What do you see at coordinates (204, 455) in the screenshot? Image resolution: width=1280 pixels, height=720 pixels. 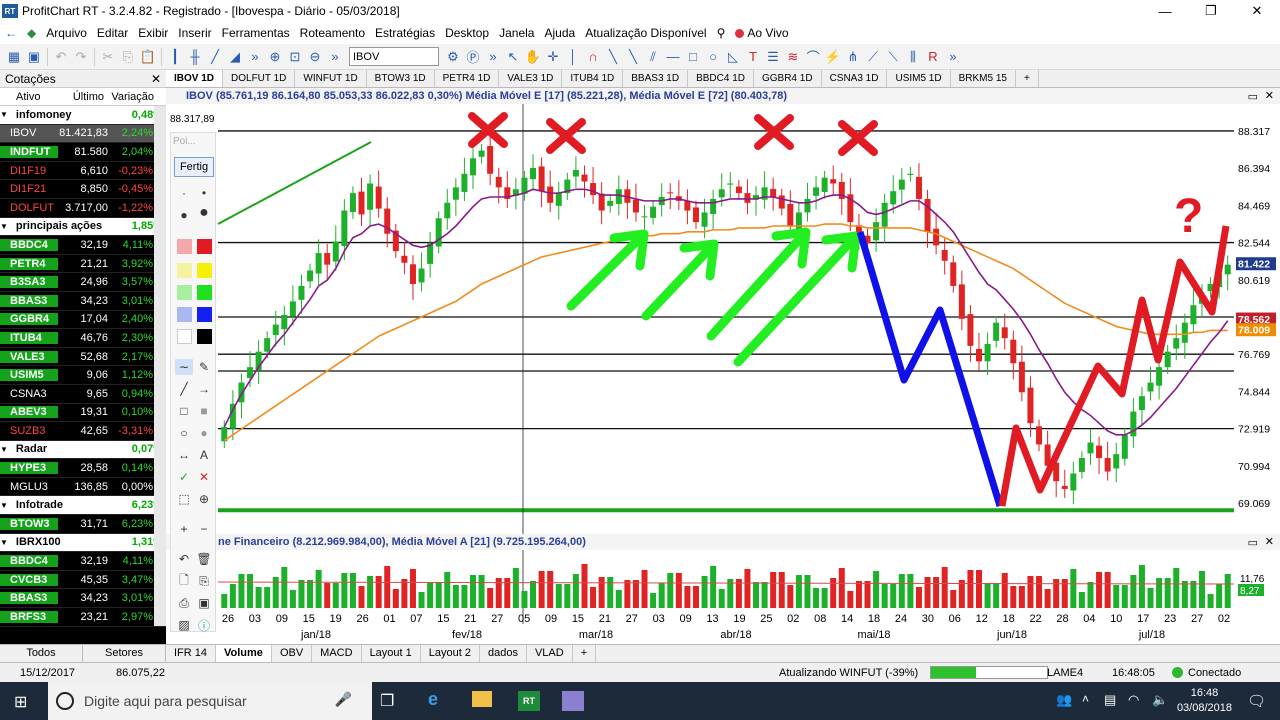 I see `text-tool-icon: A` at bounding box center [204, 455].